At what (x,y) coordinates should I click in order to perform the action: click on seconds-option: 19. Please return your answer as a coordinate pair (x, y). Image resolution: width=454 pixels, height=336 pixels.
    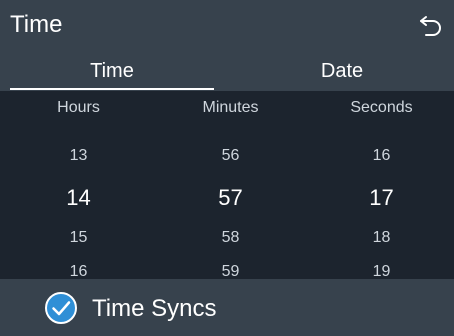
    Looking at the image, I should click on (380, 270).